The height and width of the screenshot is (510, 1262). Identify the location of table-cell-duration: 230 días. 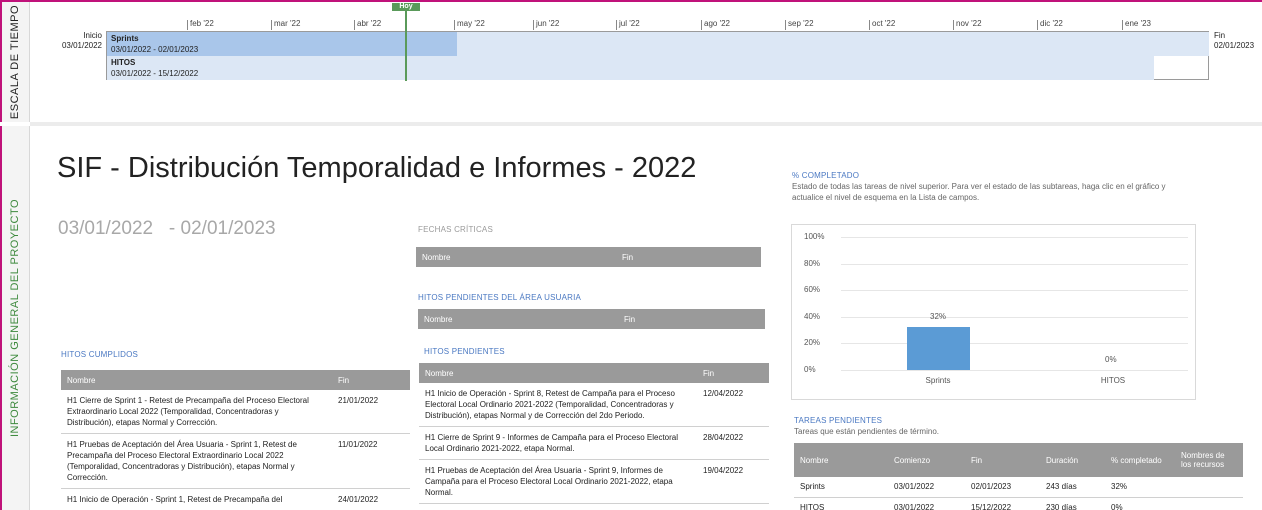
(1072, 503).